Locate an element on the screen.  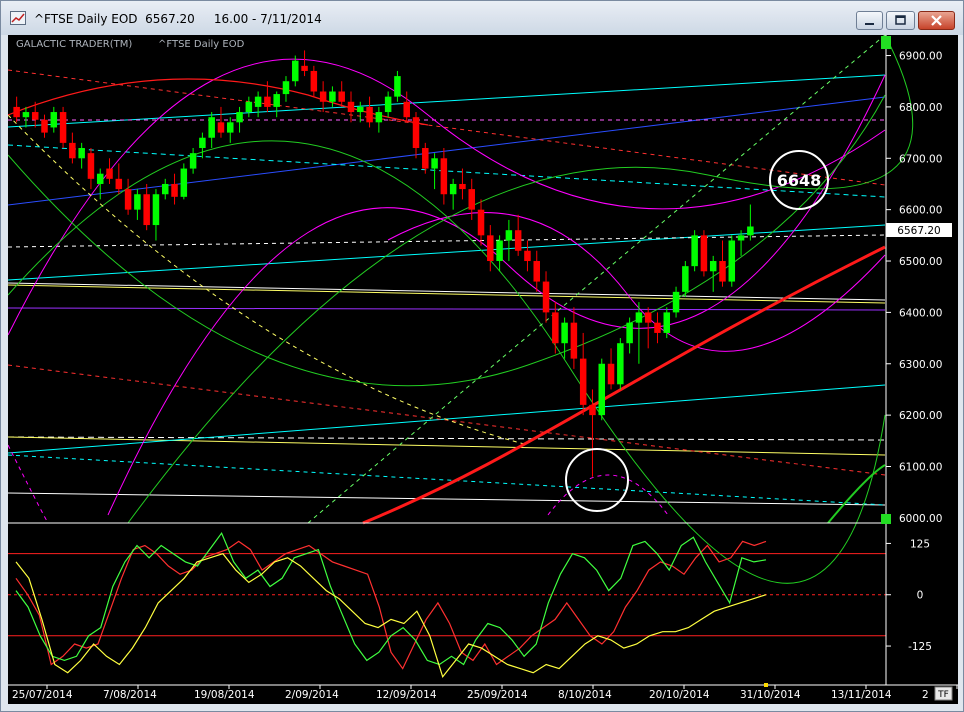
x-tick-label: 8/10/2014 is located at coordinates (585, 695).